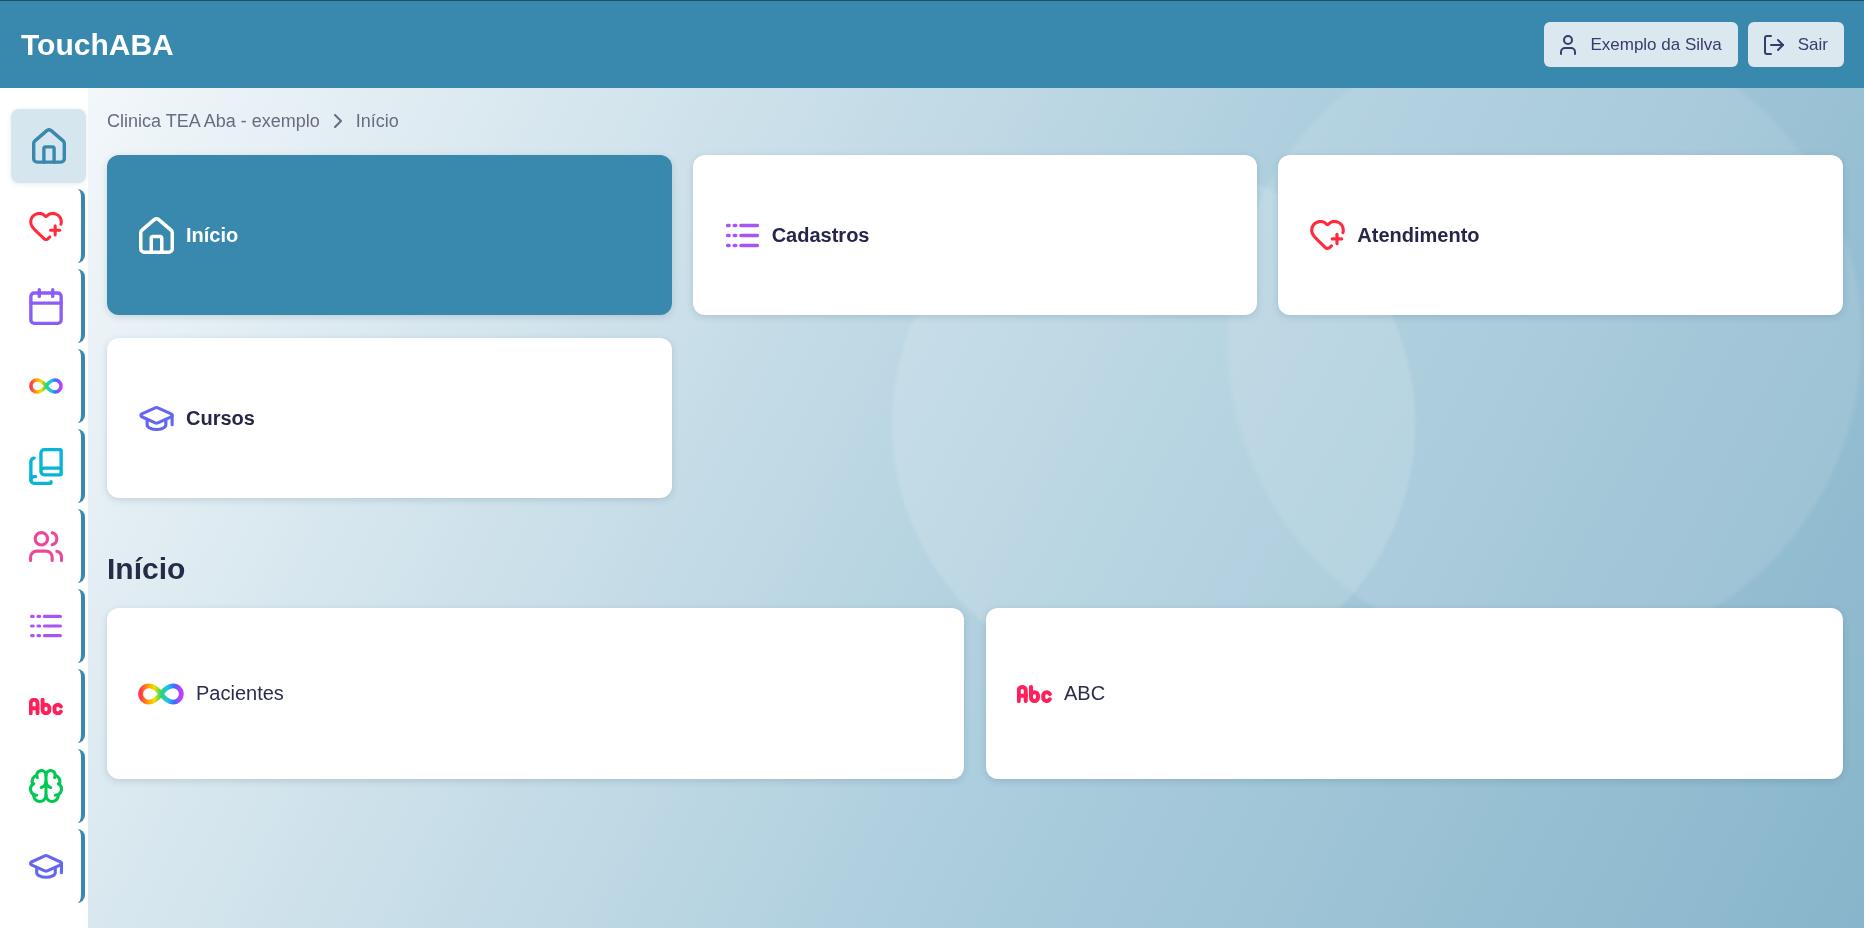 This screenshot has width=1864, height=928. I want to click on breadcrumb-link: Clinica TEA Aba - exemplo, so click(213, 121).